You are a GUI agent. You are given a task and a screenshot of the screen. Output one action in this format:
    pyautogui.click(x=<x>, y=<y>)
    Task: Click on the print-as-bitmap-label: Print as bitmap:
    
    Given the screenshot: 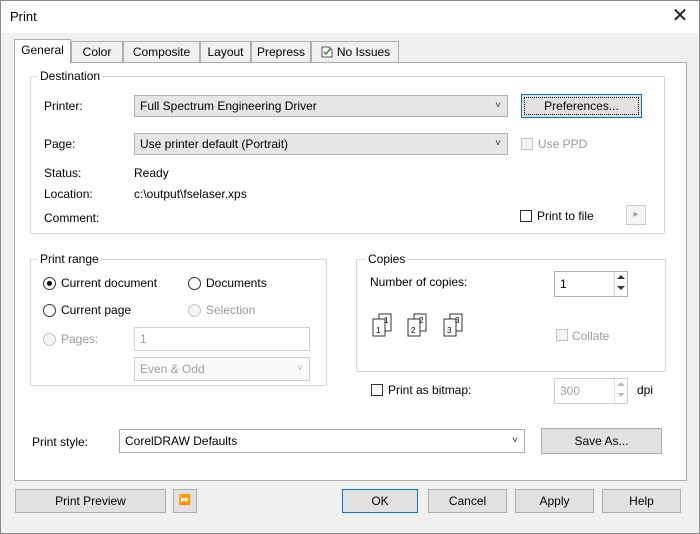 What is the action you would take?
    pyautogui.click(x=430, y=390)
    